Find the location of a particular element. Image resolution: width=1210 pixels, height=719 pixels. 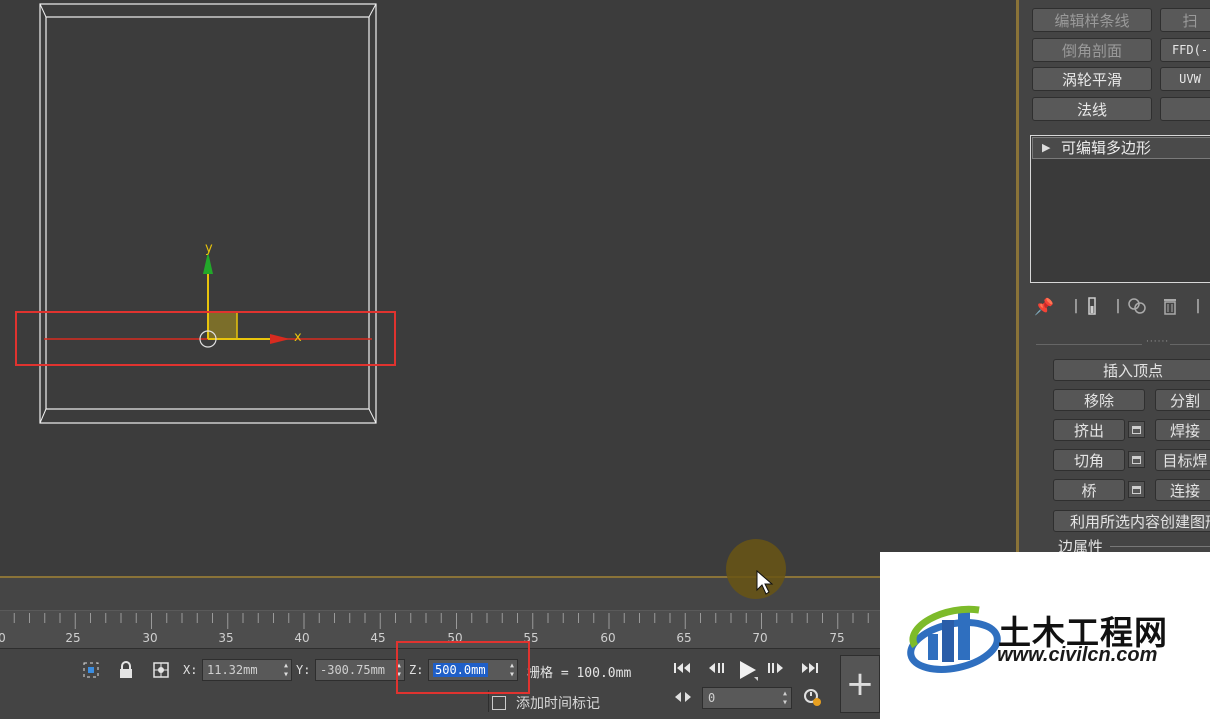

grid-size-text: 栅格 = 100.0mm is located at coordinates (579, 673).